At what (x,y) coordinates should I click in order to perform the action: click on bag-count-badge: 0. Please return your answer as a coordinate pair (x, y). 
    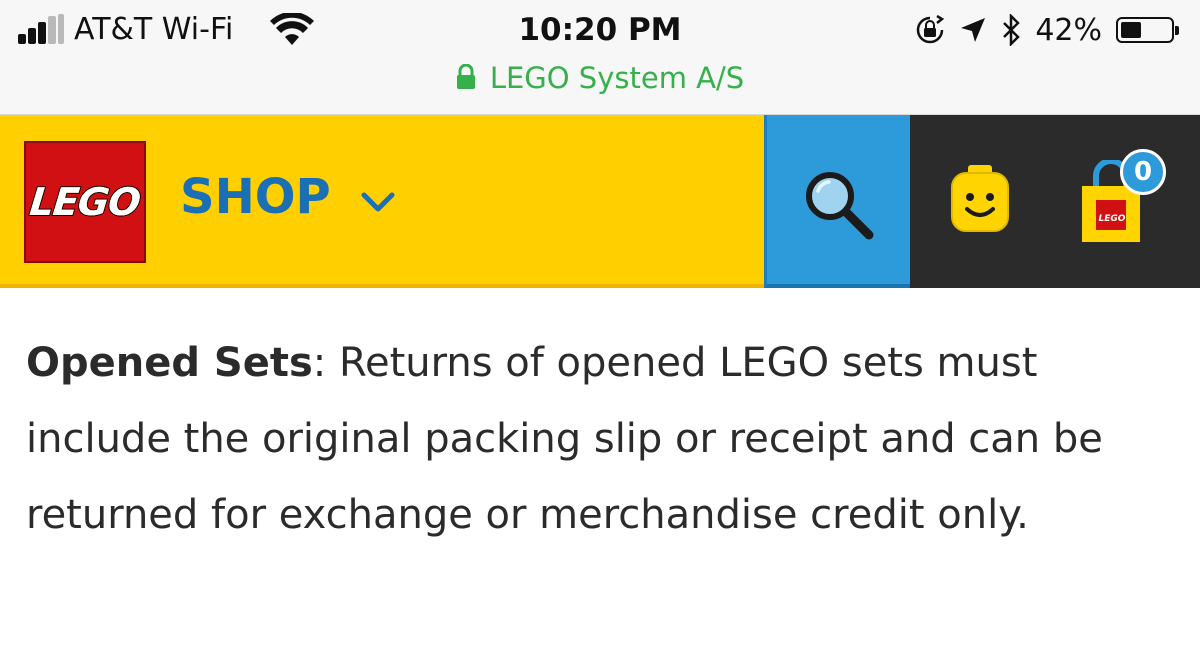
    Looking at the image, I should click on (1143, 172).